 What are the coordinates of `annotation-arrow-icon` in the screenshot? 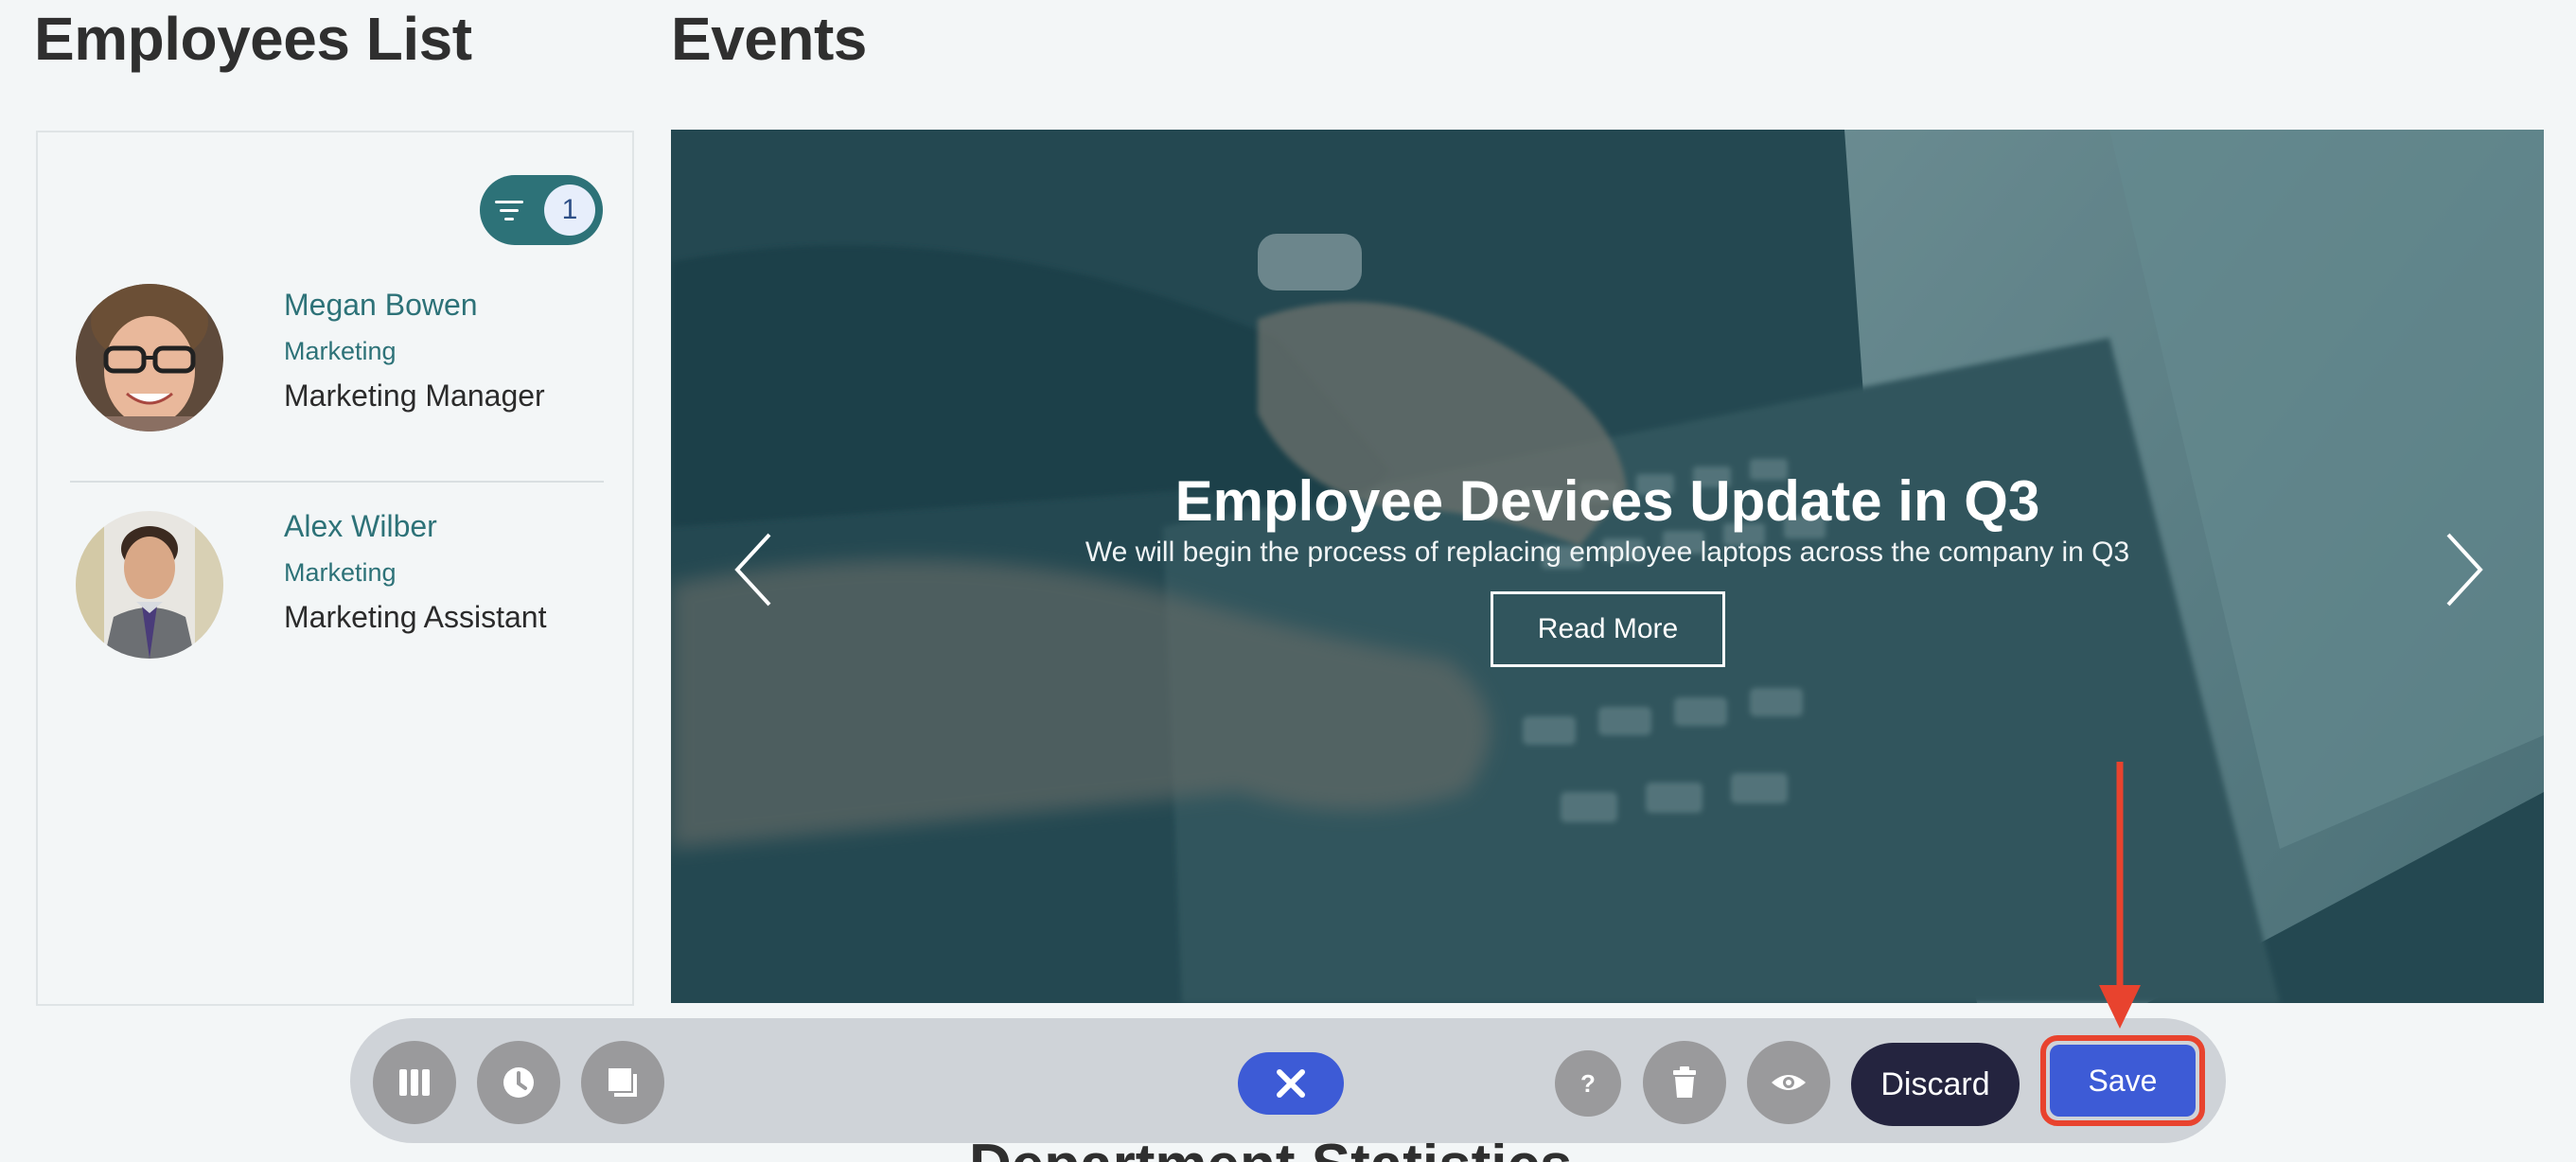 It's located at (2120, 895).